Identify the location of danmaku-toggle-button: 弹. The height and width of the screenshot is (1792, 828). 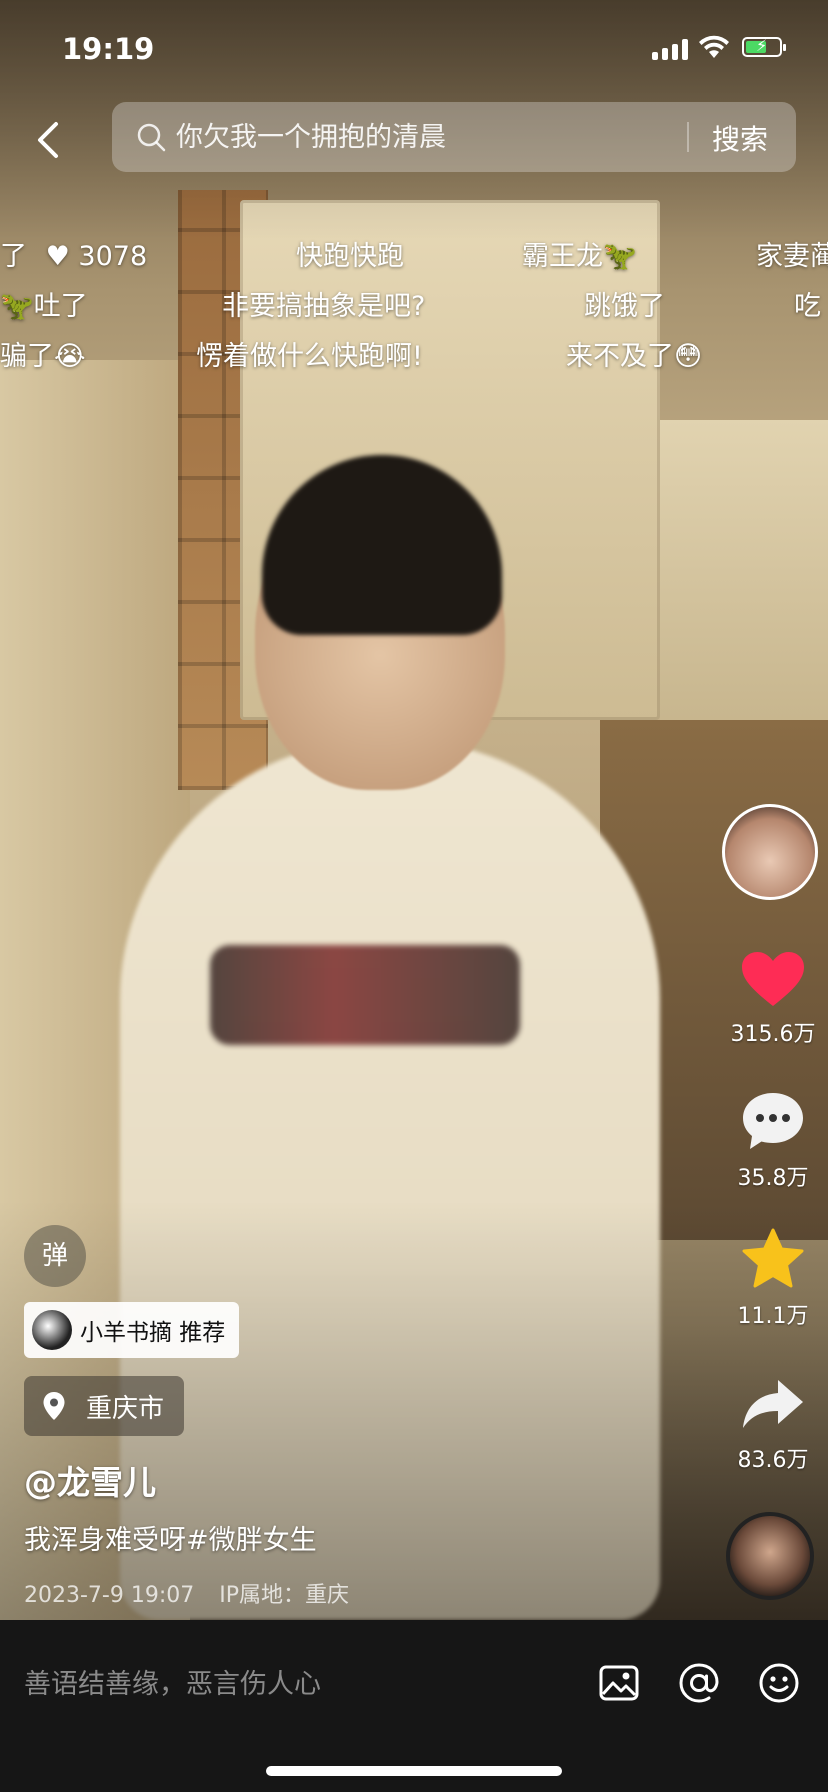
(55, 1256).